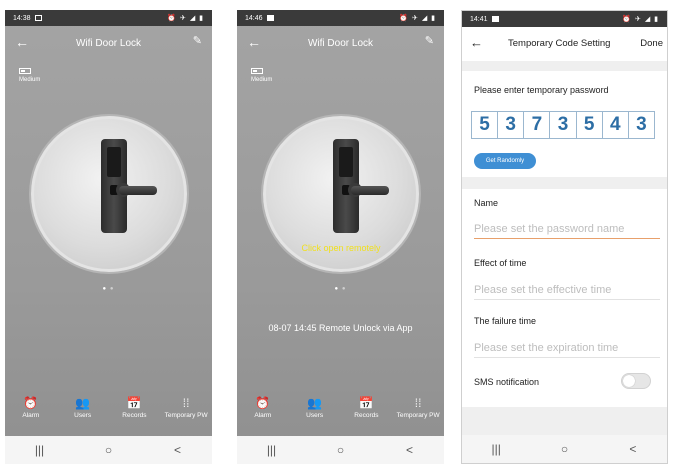 The height and width of the screenshot is (469, 692). Describe the element at coordinates (651, 43) in the screenshot. I see `done-button: Done` at that location.